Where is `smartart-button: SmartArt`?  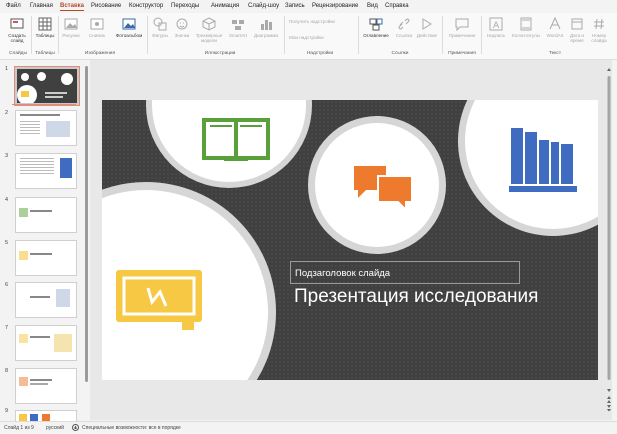 smartart-button: SmartArt is located at coordinates (238, 27).